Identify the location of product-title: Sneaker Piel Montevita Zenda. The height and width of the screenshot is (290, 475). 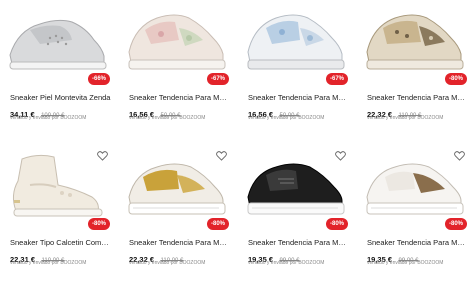
(61, 97).